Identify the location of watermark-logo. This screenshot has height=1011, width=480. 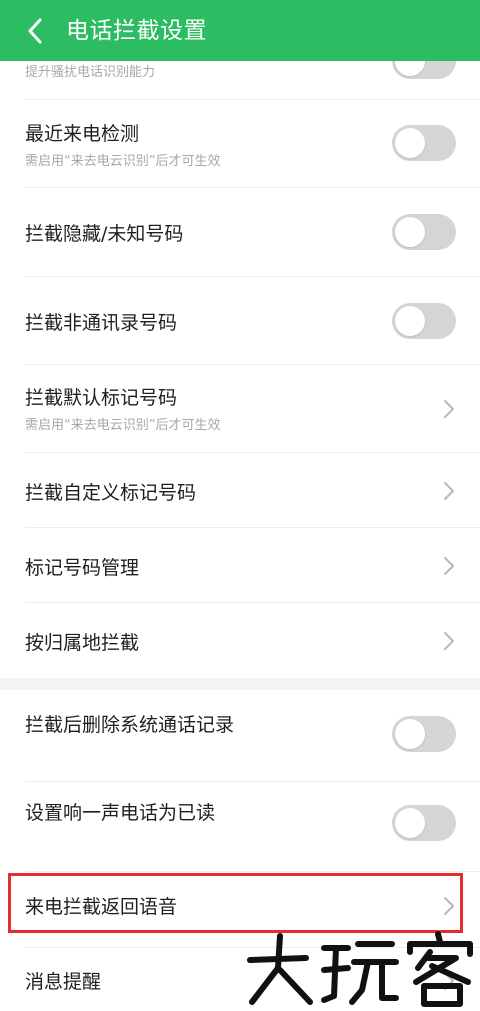
(360, 969).